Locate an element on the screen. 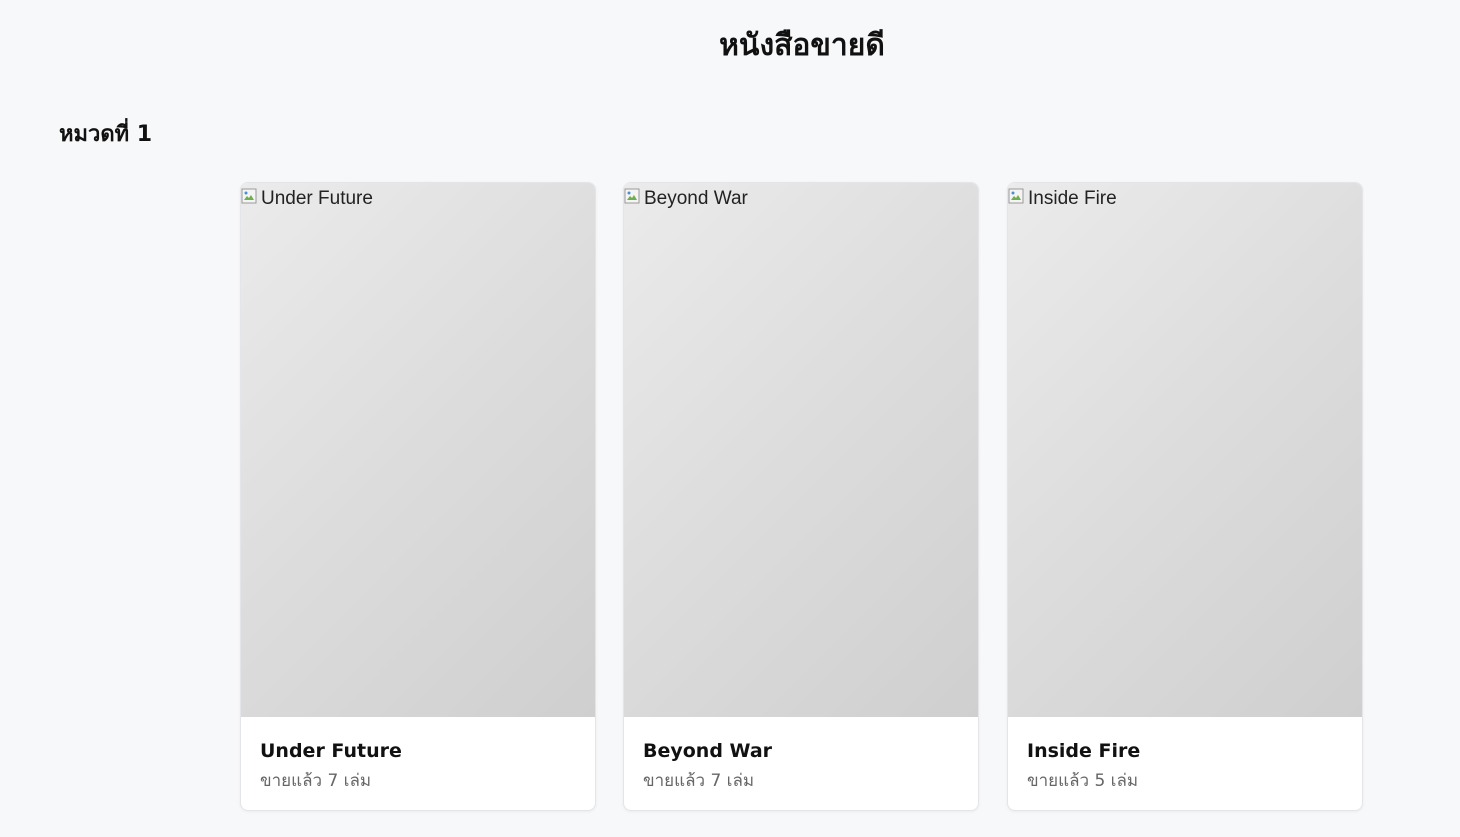 The width and height of the screenshot is (1460, 837). book-cover-image: Beyond War is located at coordinates (686, 199).